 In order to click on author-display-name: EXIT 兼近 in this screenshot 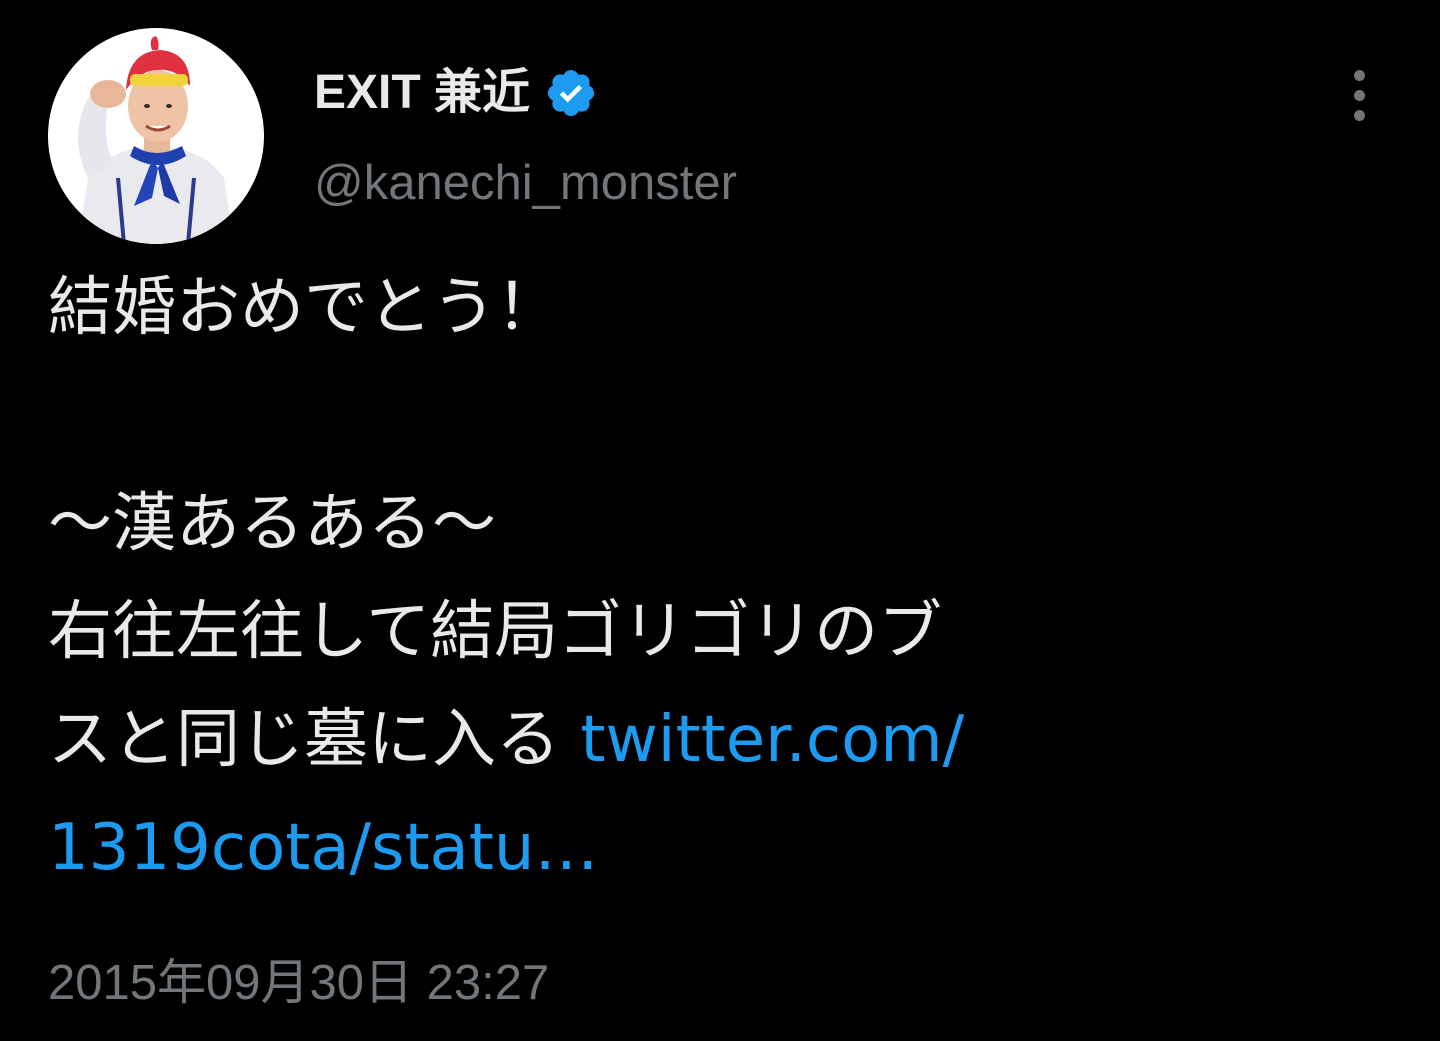, I will do `click(456, 93)`.